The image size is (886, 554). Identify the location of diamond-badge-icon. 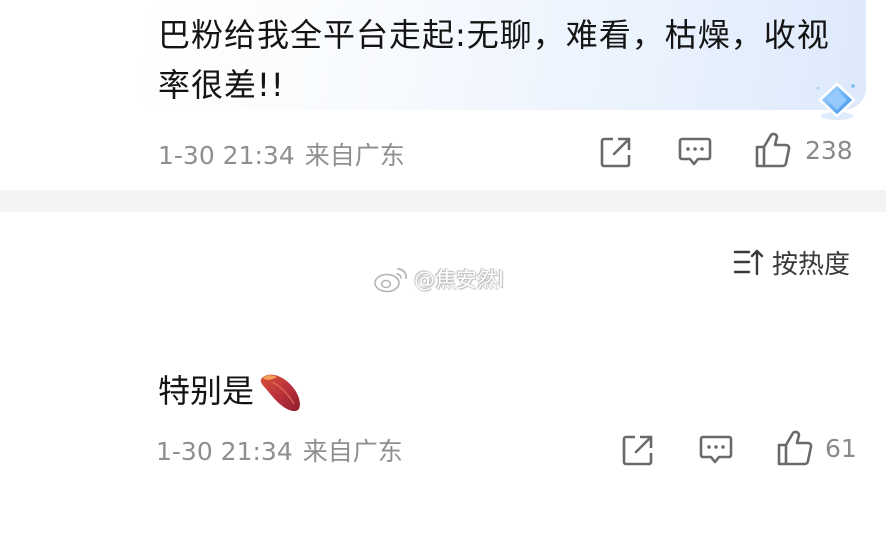
(836, 101).